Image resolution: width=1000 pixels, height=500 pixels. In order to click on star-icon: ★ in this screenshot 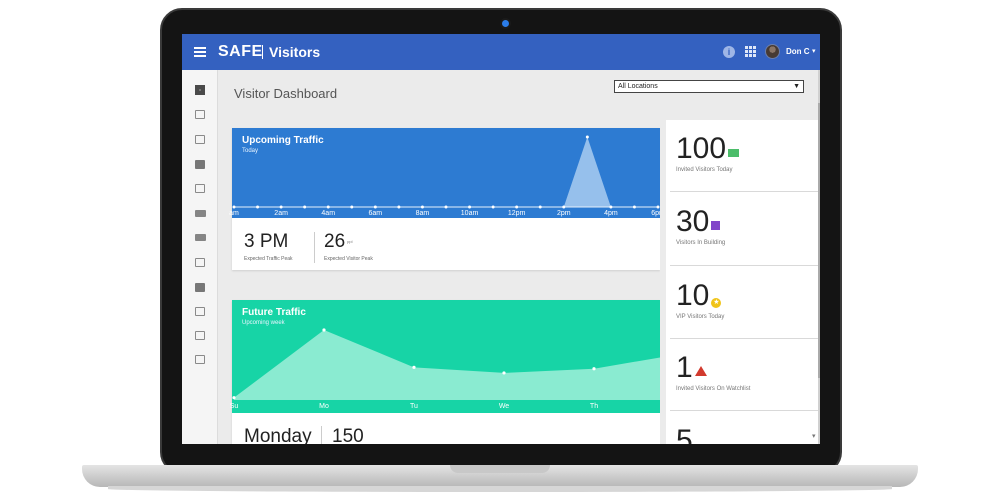, I will do `click(716, 303)`.